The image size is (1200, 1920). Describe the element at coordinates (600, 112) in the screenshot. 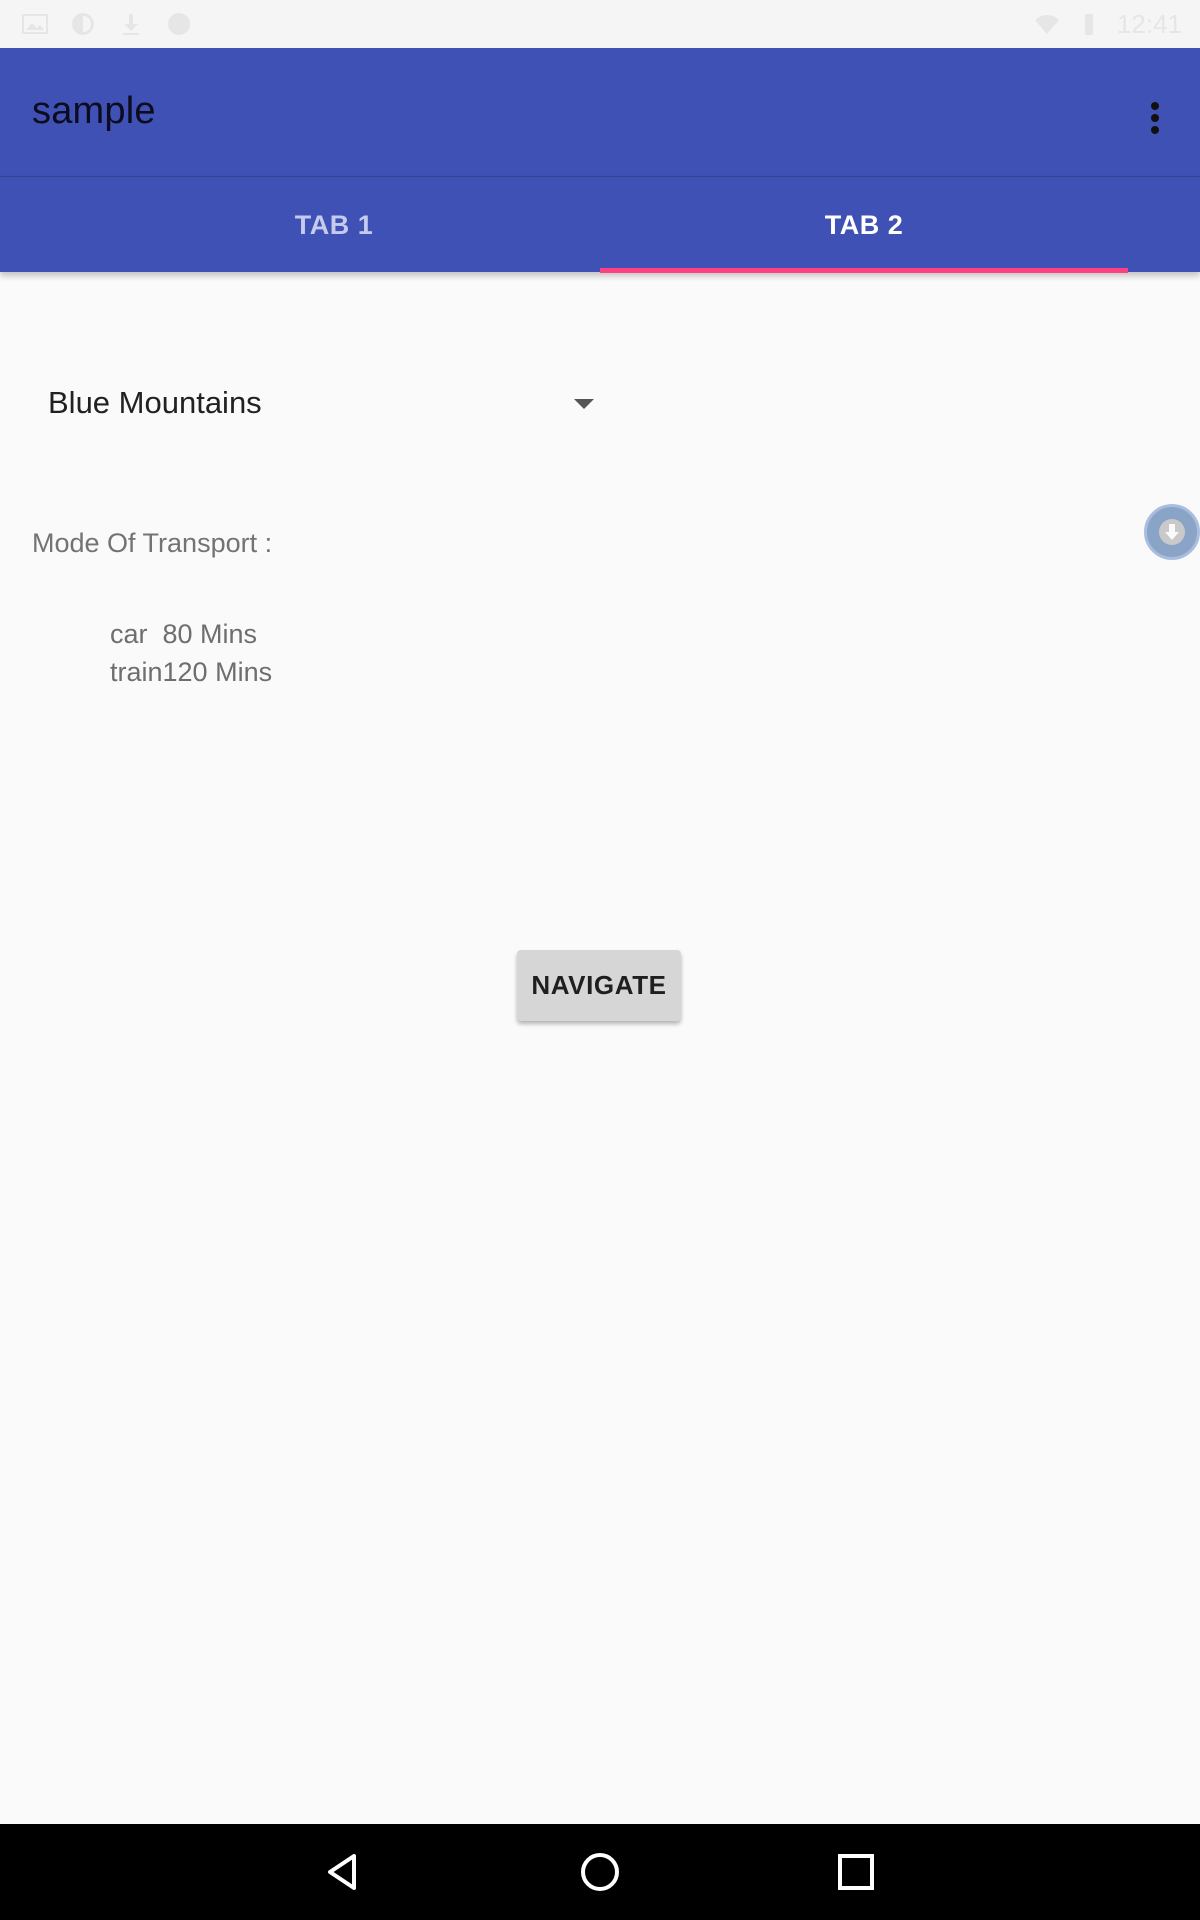

I see `app-bar: sample` at that location.